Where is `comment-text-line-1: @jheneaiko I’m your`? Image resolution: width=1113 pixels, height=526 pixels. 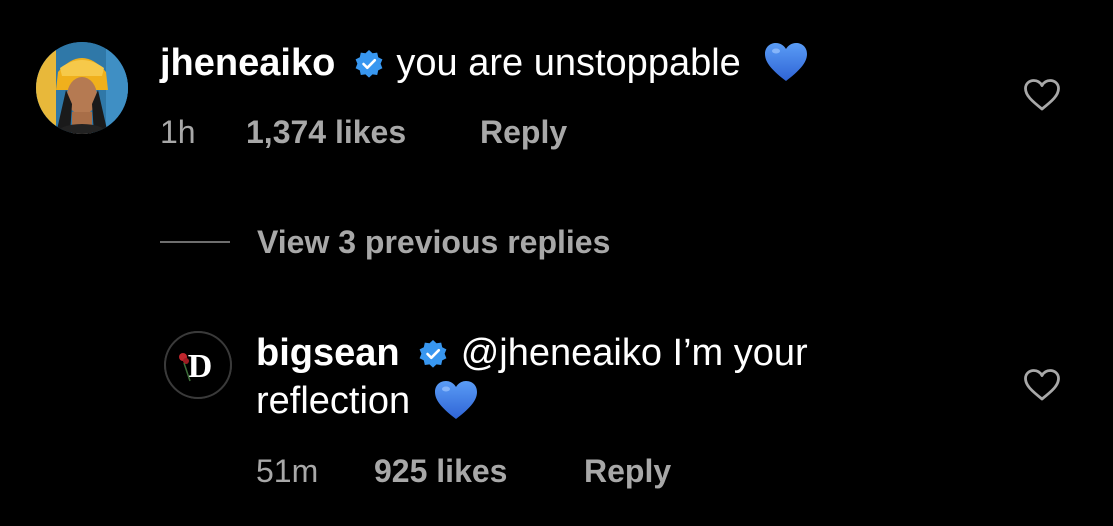
comment-text-line-1: @jheneaiko I’m your is located at coordinates (634, 353).